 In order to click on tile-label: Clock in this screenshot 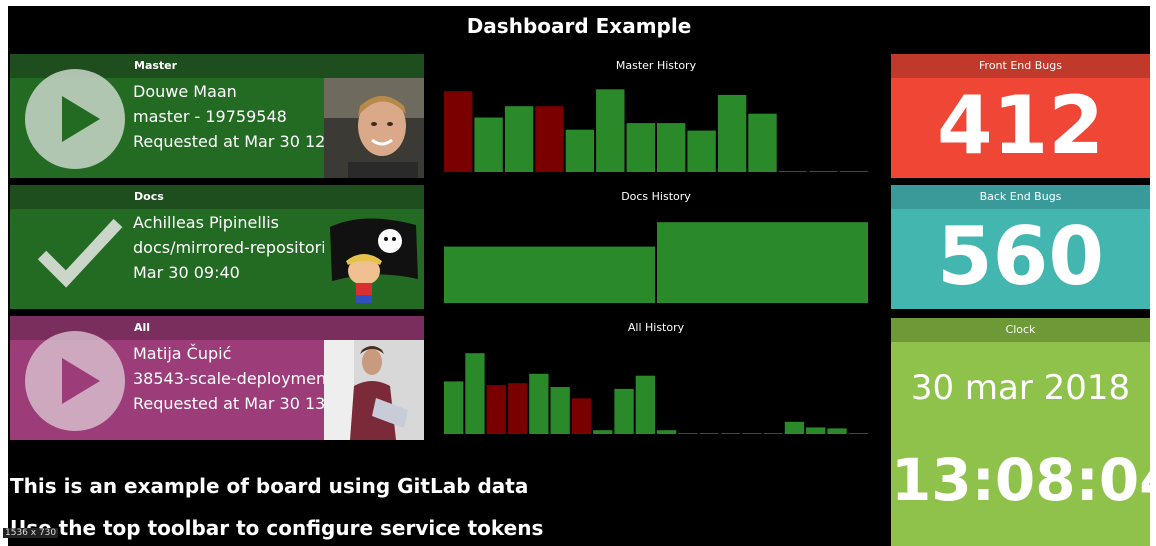, I will do `click(1020, 330)`.